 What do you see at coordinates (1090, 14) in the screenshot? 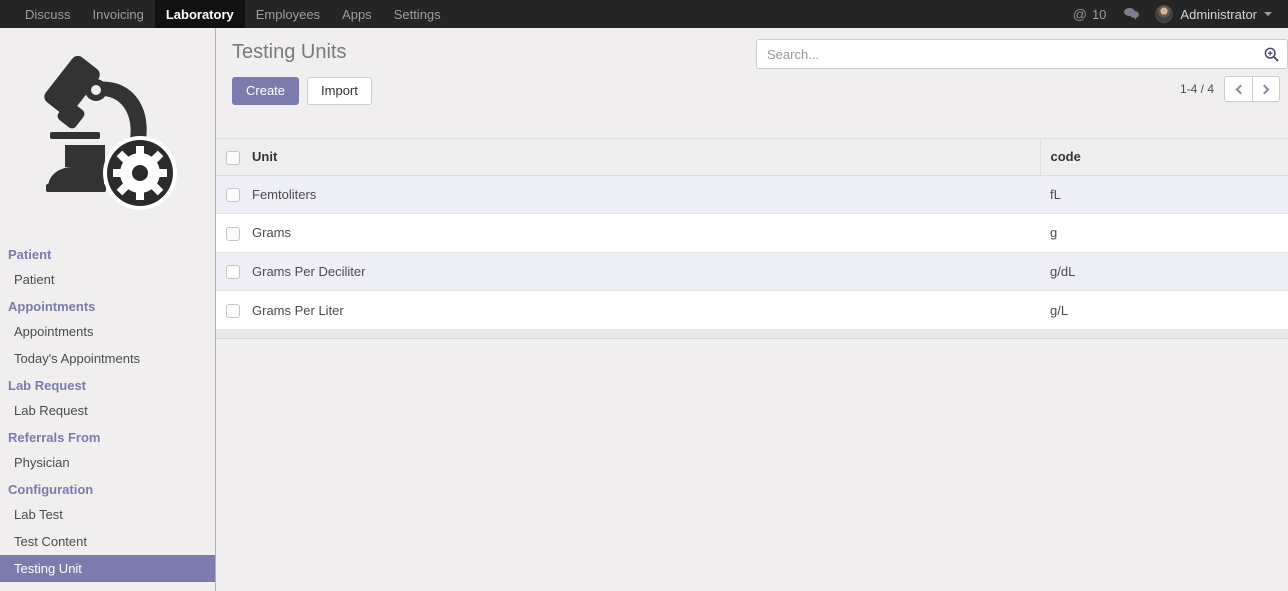
I see `mentions-indicator: @ 10` at bounding box center [1090, 14].